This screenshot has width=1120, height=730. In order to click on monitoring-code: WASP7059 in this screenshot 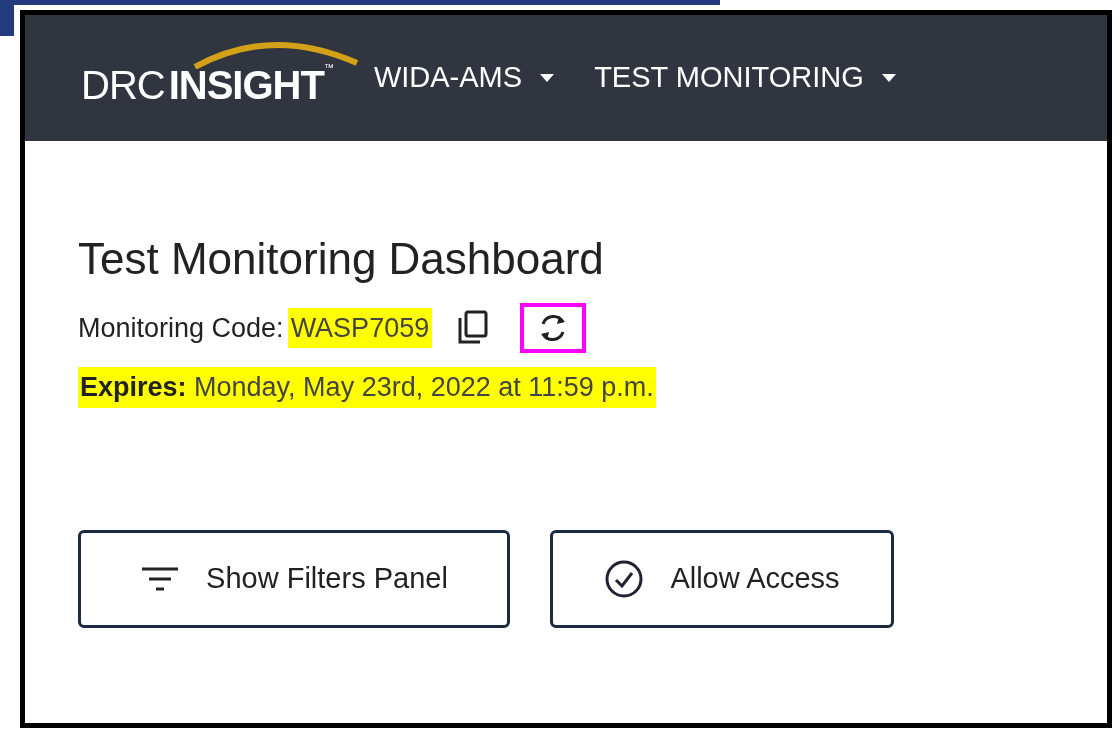, I will do `click(360, 328)`.